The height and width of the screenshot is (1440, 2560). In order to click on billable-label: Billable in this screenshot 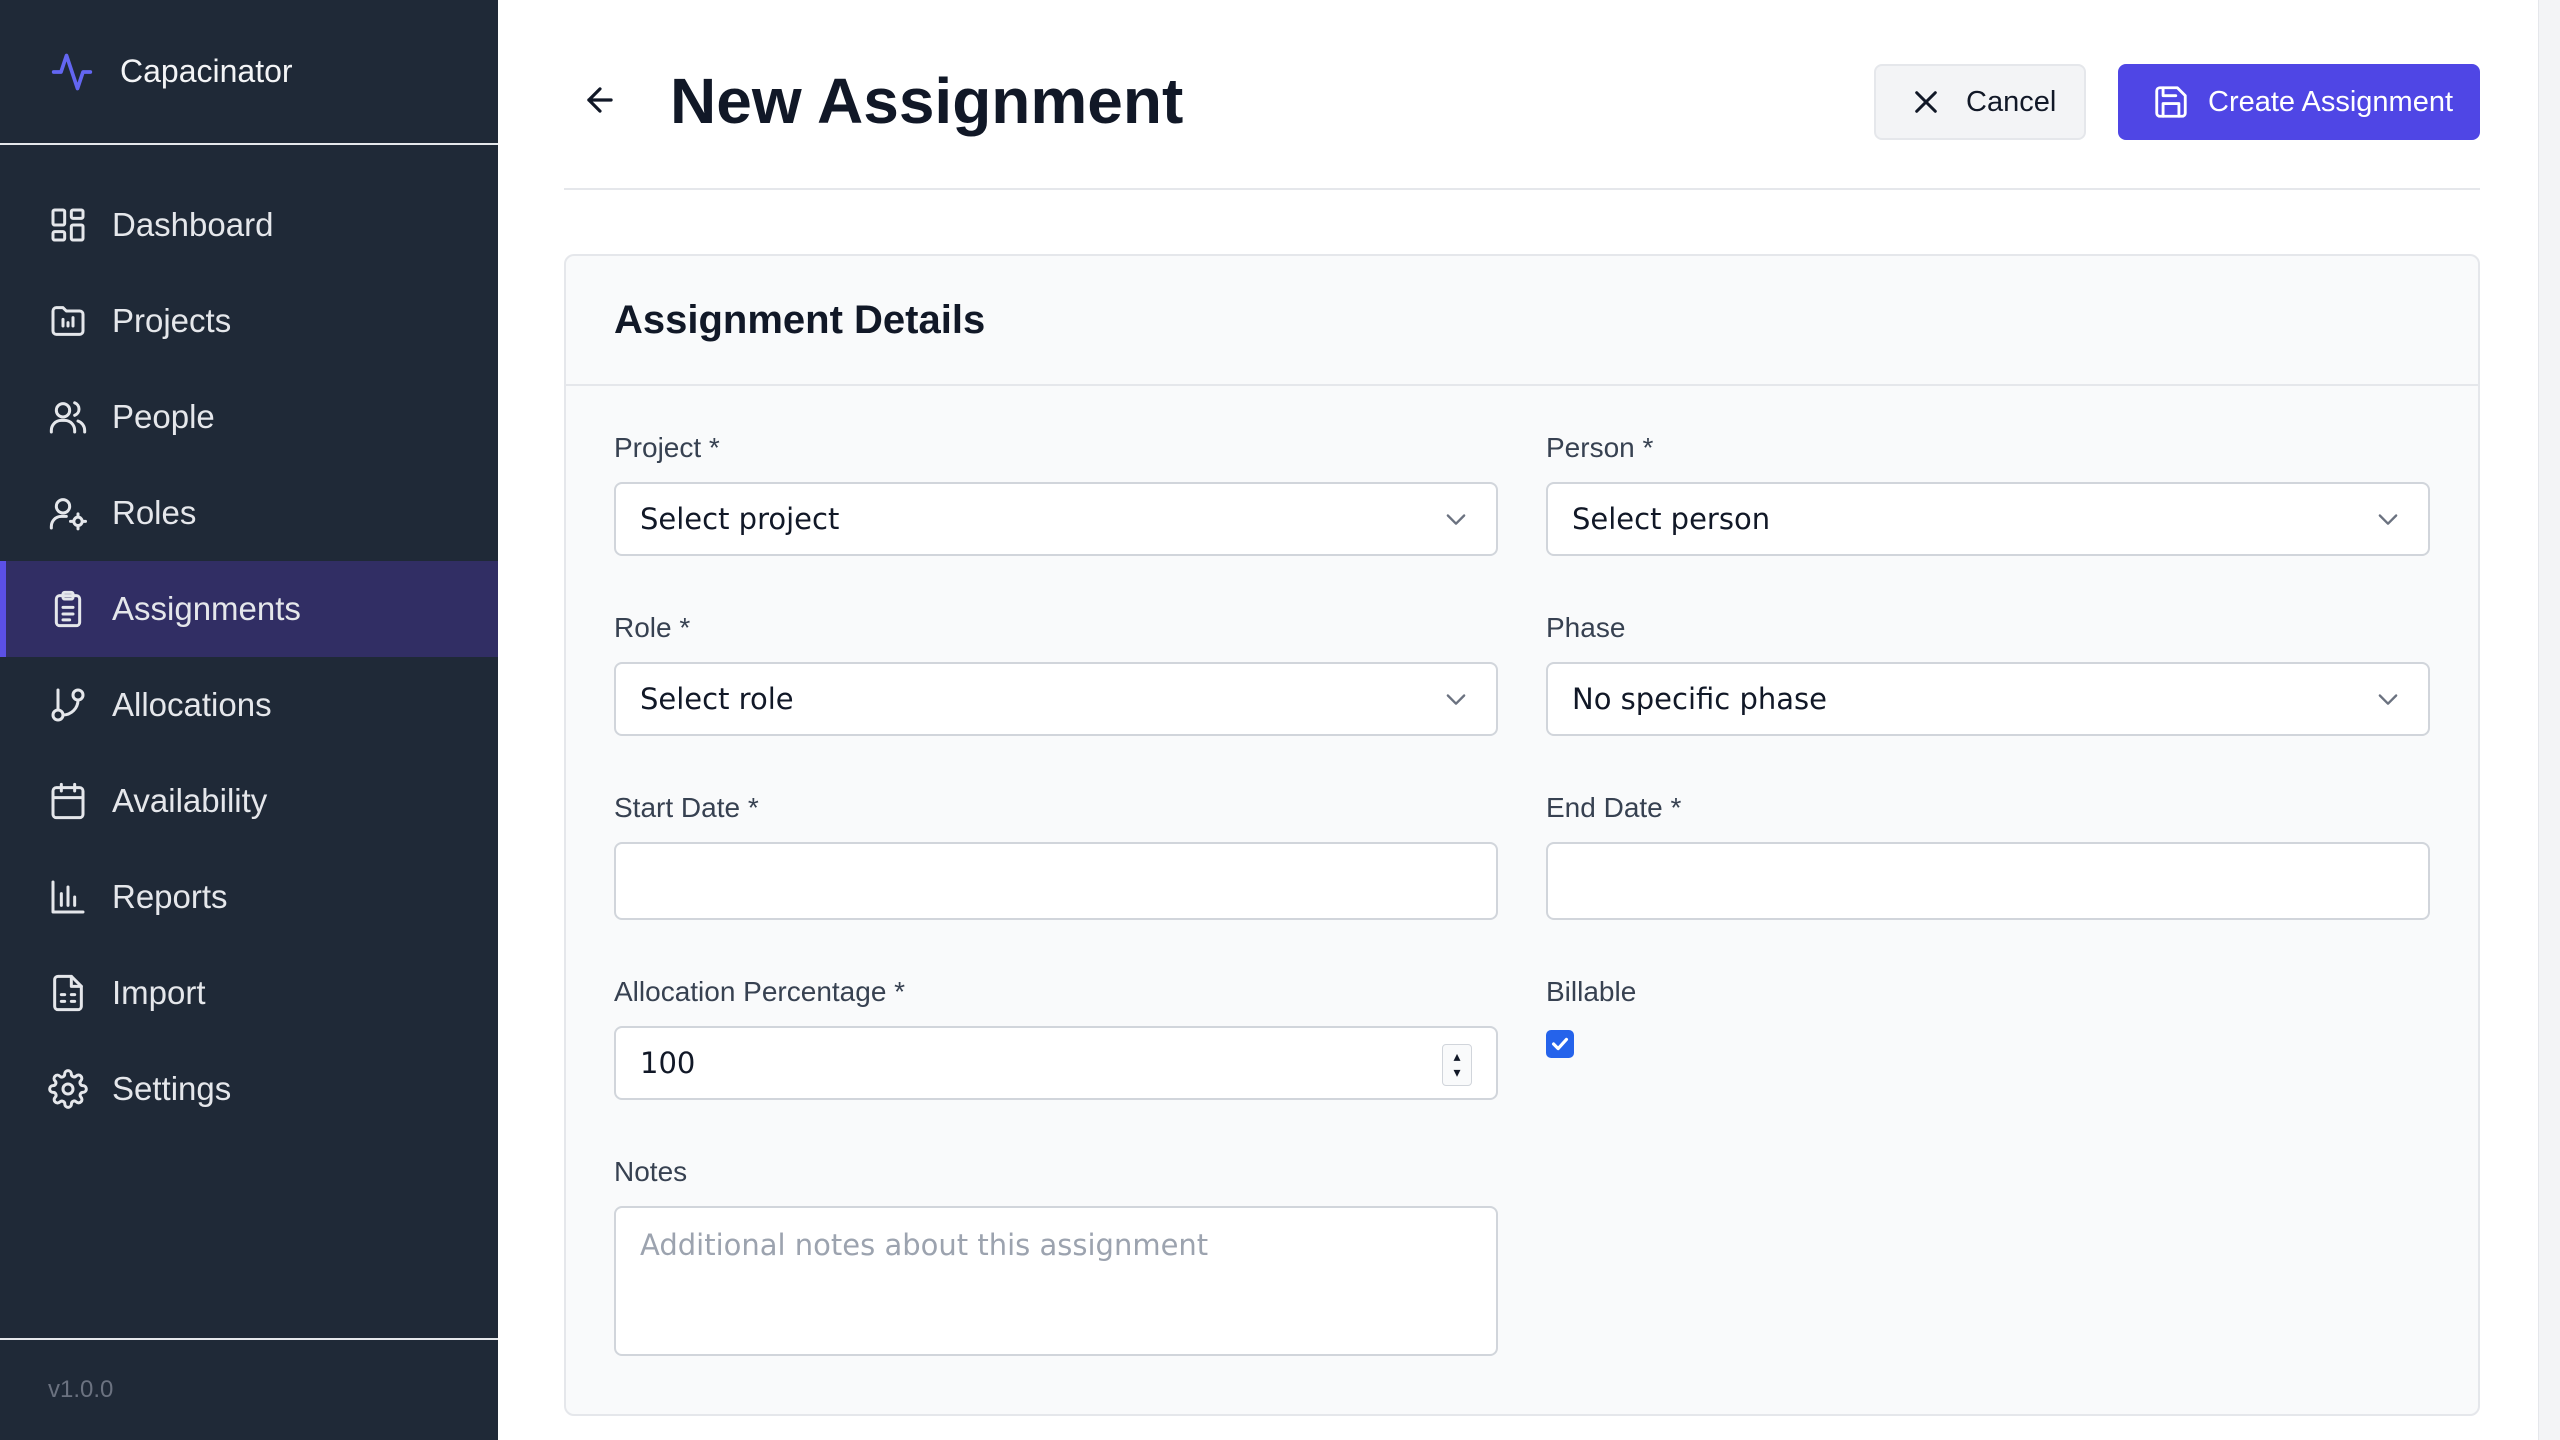, I will do `click(1591, 991)`.